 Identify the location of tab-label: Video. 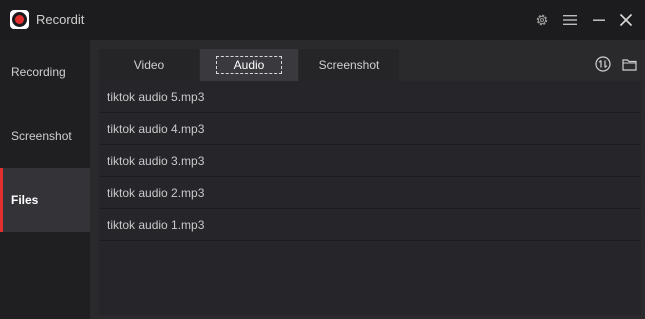
(149, 65).